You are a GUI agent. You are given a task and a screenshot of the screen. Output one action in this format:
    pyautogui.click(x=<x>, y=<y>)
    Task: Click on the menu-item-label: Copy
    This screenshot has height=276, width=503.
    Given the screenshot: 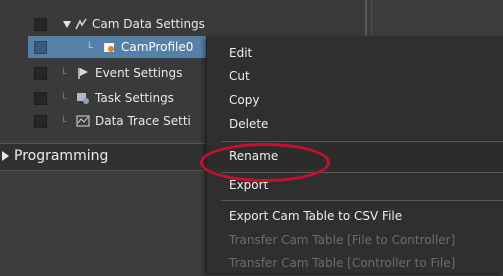 What is the action you would take?
    pyautogui.click(x=244, y=100)
    